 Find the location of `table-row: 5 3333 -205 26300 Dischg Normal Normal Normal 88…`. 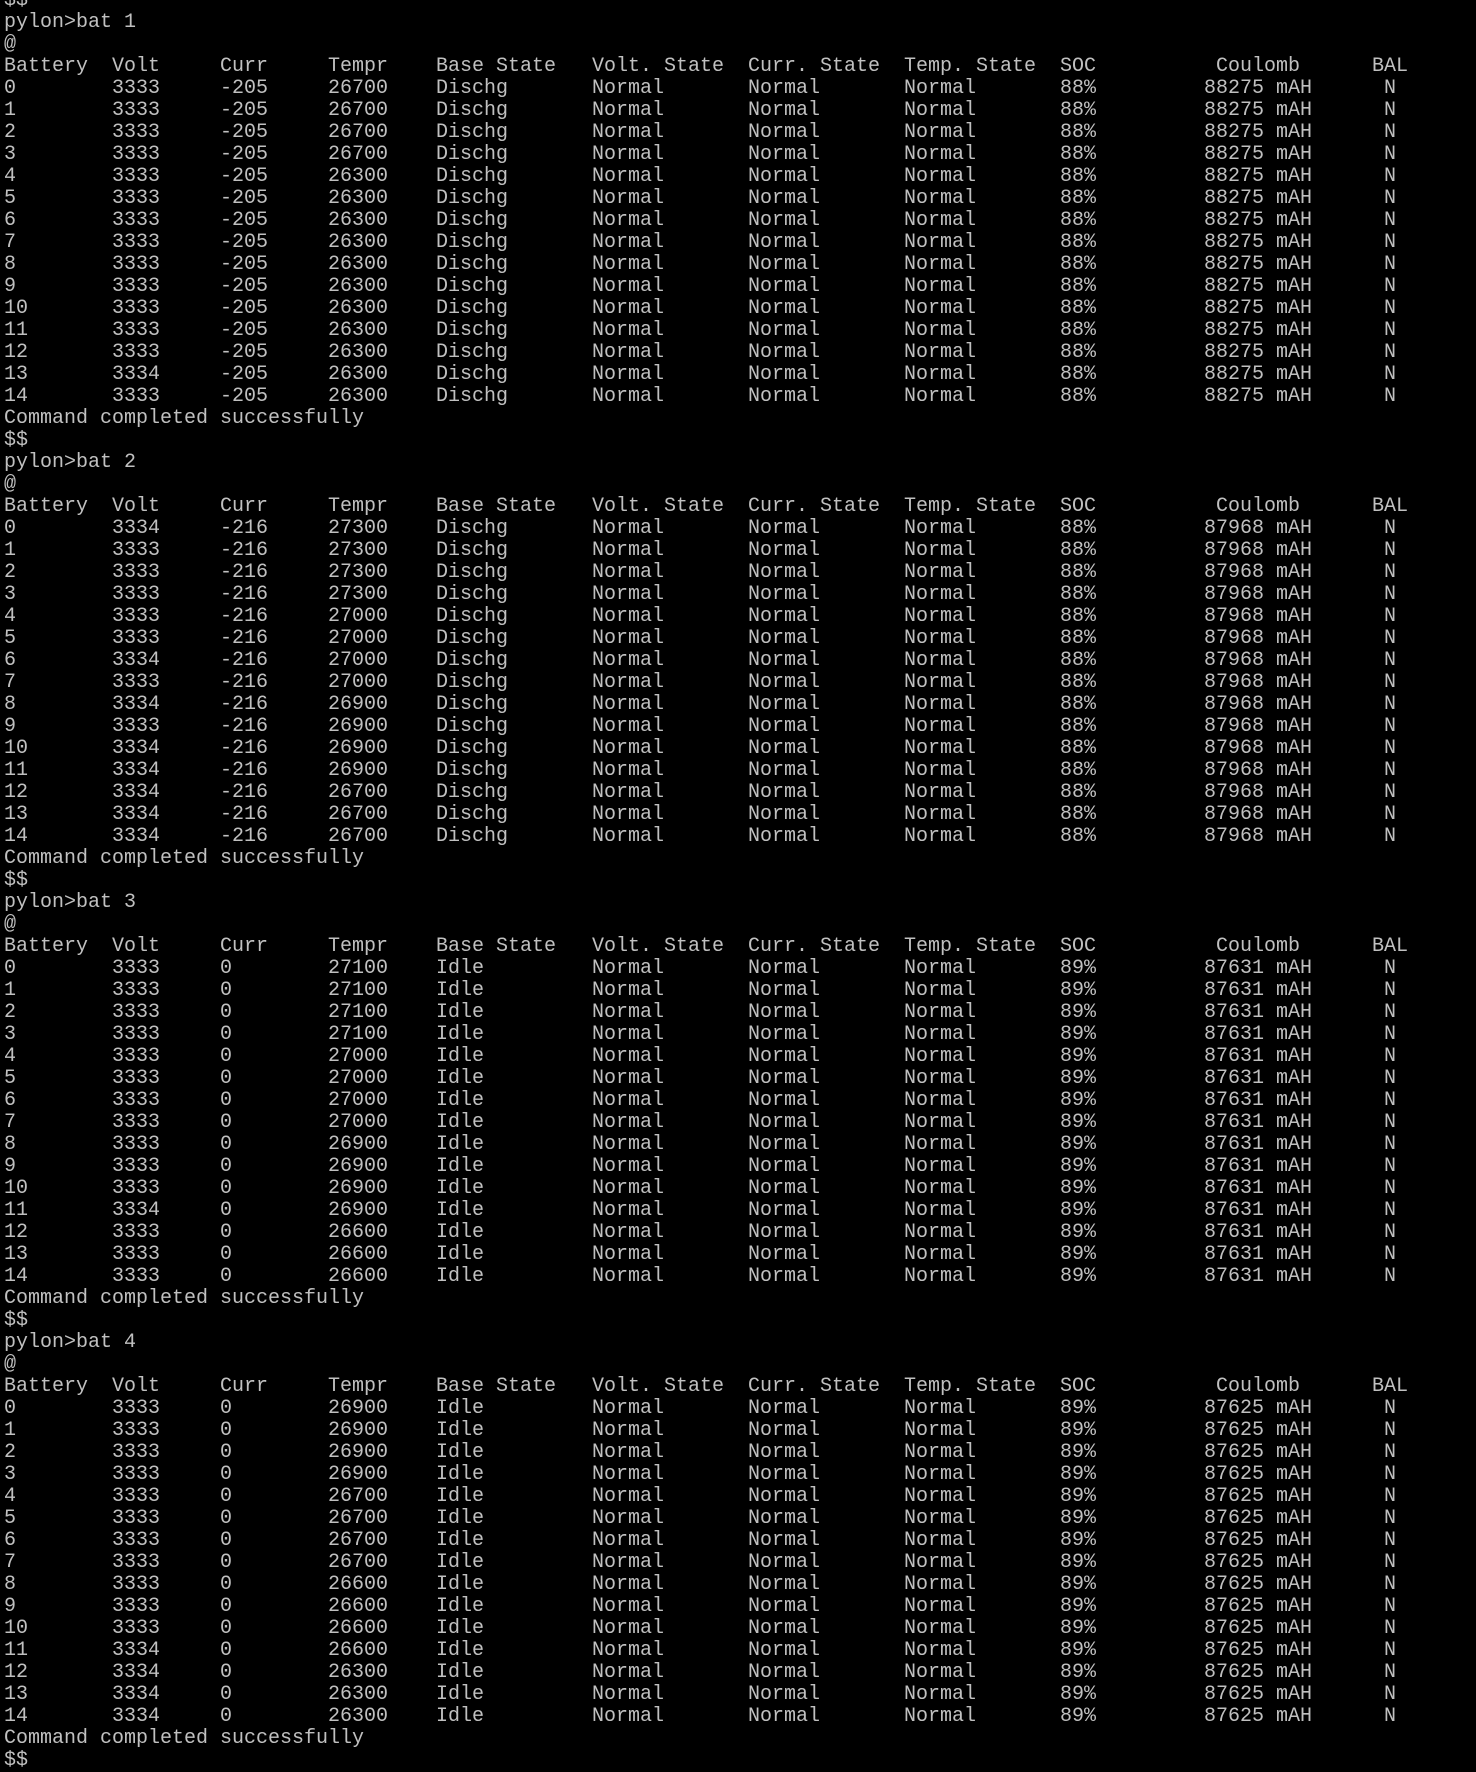

table-row: 5 3333 -205 26300 Dischg Normal Normal Normal 88… is located at coordinates (740, 199).